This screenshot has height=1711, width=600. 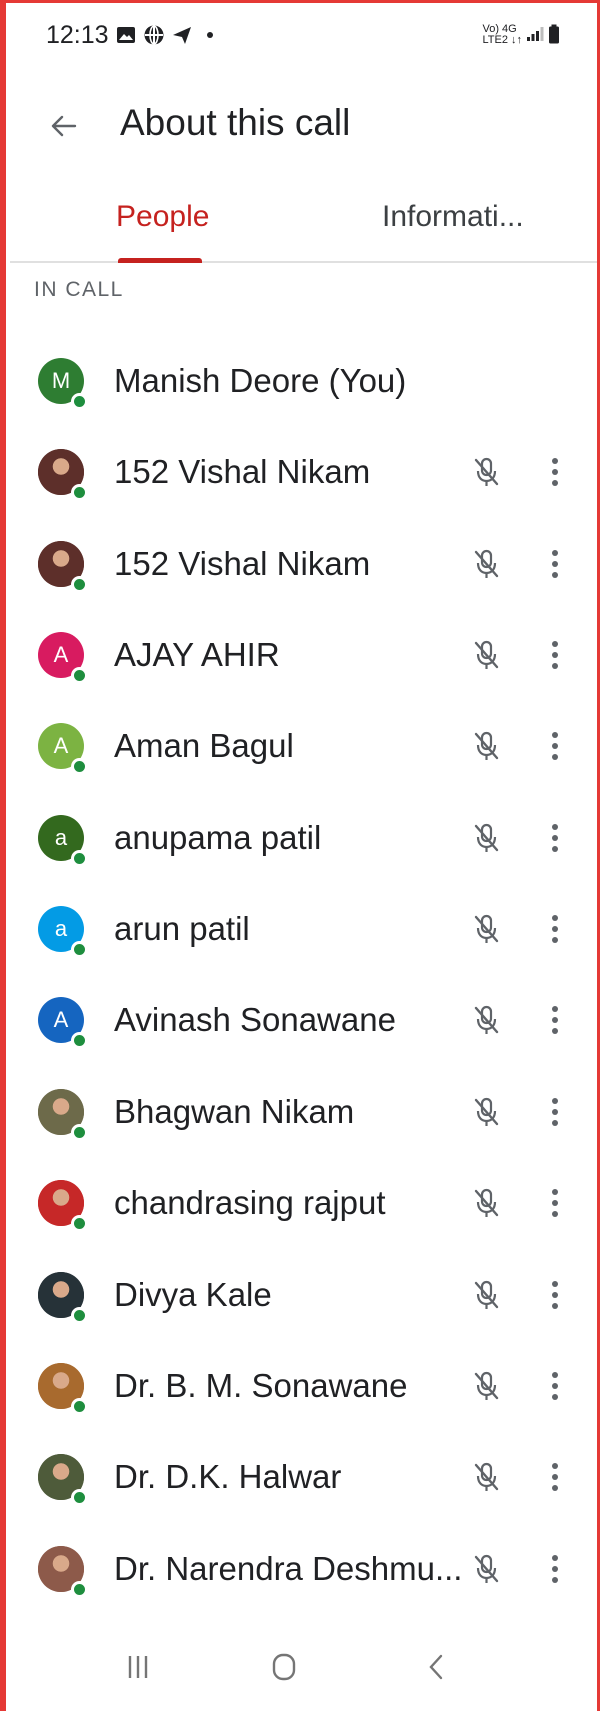 What do you see at coordinates (182, 35) in the screenshot?
I see `send-icon` at bounding box center [182, 35].